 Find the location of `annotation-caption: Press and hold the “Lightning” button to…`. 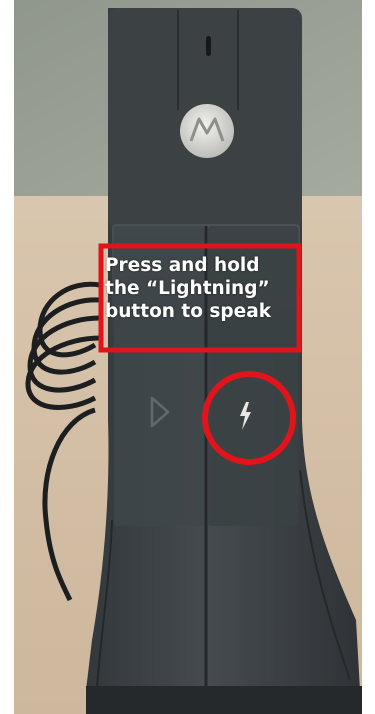

annotation-caption: Press and hold the “Lightning” button to… is located at coordinates (200, 288).